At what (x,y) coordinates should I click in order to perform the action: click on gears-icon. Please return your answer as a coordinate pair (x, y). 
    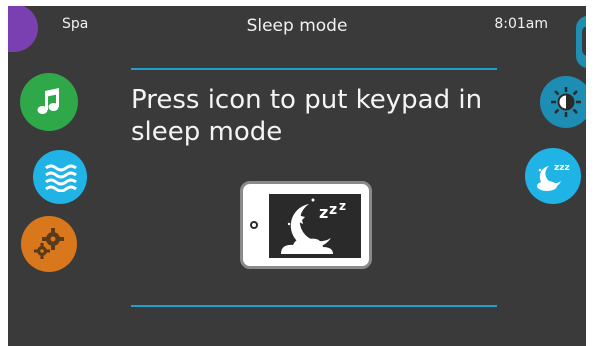
    Looking at the image, I should click on (49, 243).